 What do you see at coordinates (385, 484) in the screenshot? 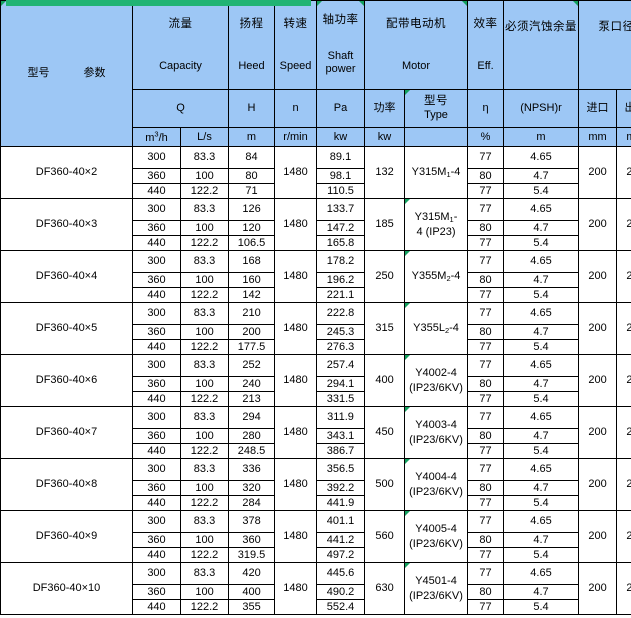
I see `cell-motor-power: 500` at bounding box center [385, 484].